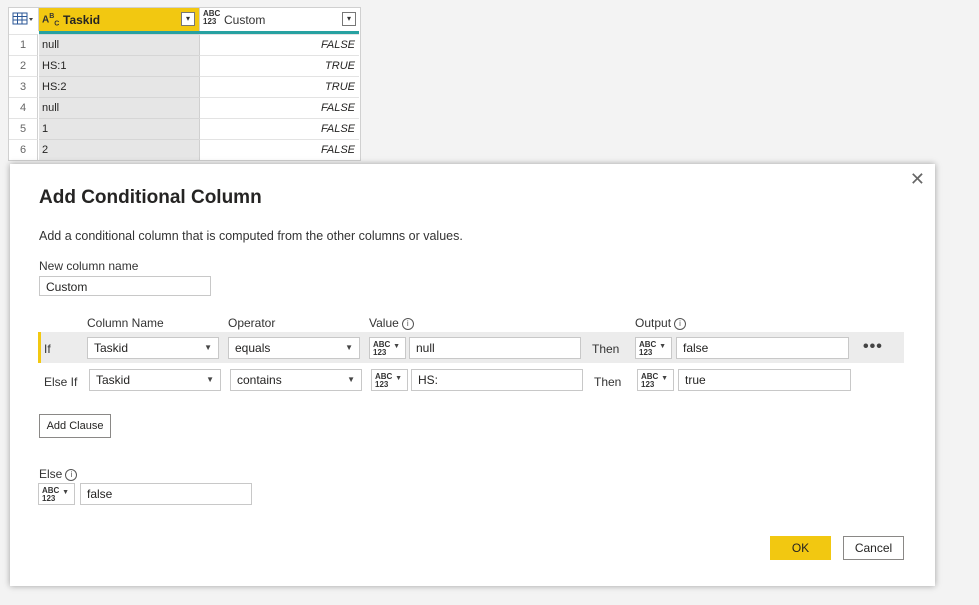 This screenshot has width=979, height=605. I want to click on value-header: Value i, so click(391, 323).